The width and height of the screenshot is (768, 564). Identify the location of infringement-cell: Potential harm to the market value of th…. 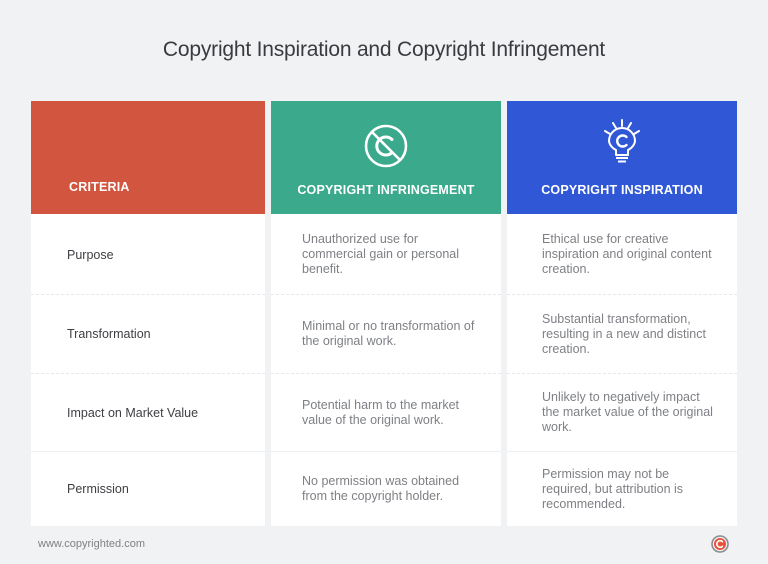
(381, 412).